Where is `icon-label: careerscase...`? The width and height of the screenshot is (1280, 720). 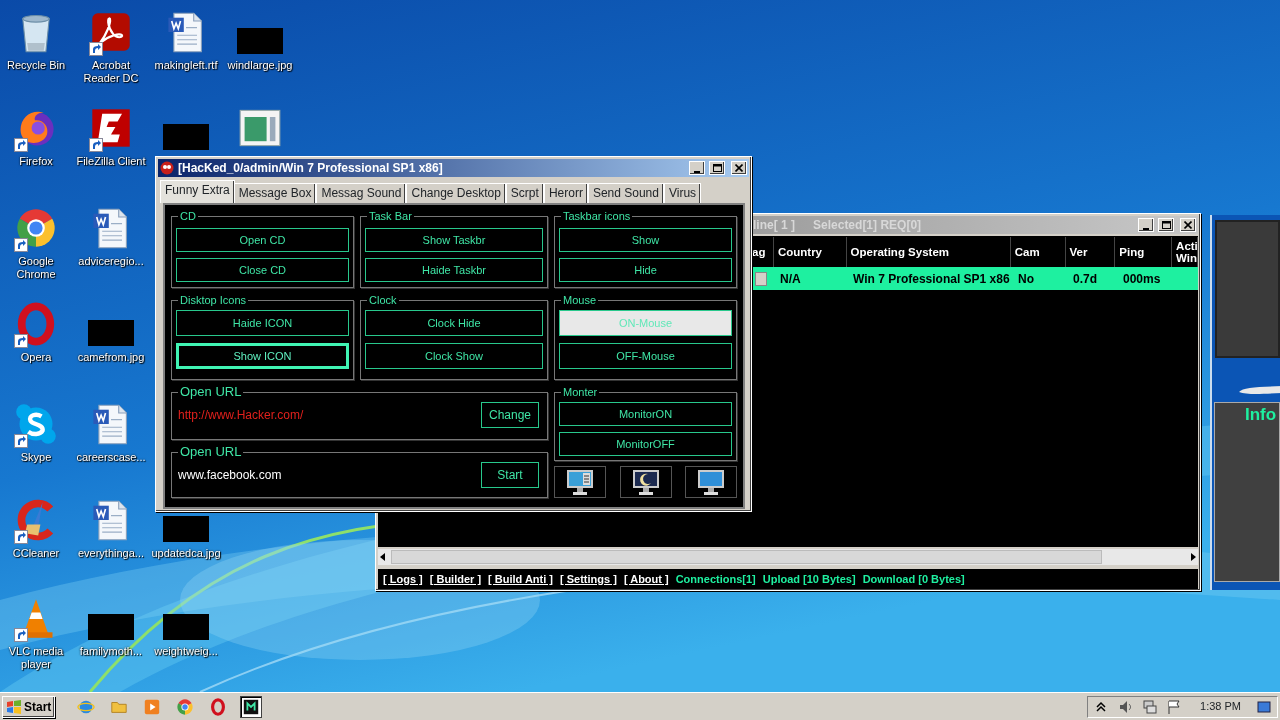 icon-label: careerscase... is located at coordinates (111, 457).